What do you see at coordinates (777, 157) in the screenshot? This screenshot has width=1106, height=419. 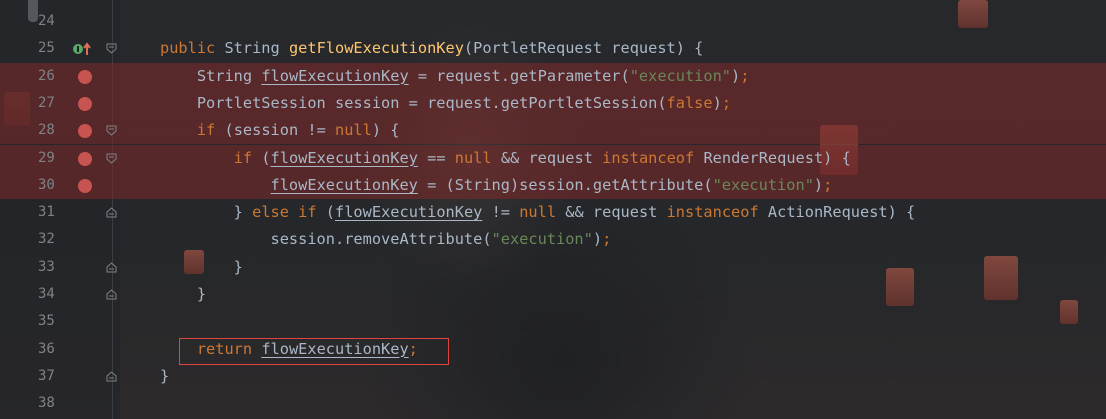 I see `code-token: RenderRequest) {` at bounding box center [777, 157].